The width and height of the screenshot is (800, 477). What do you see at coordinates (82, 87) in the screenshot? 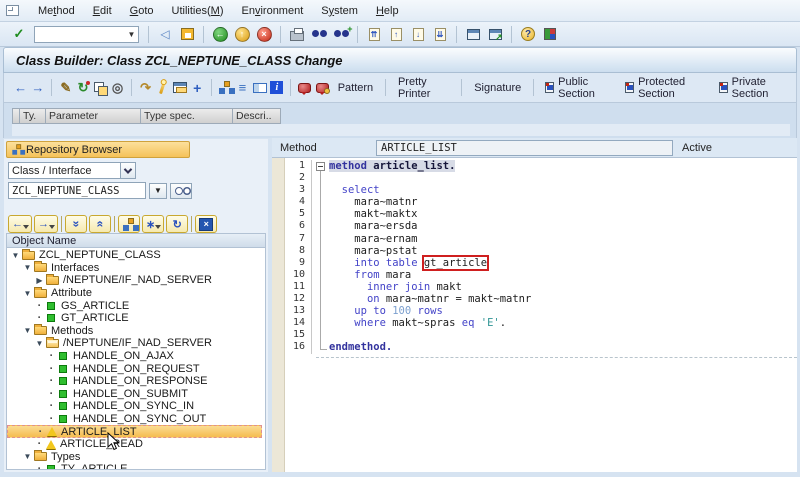
I see `activate-icon: ↻` at bounding box center [82, 87].